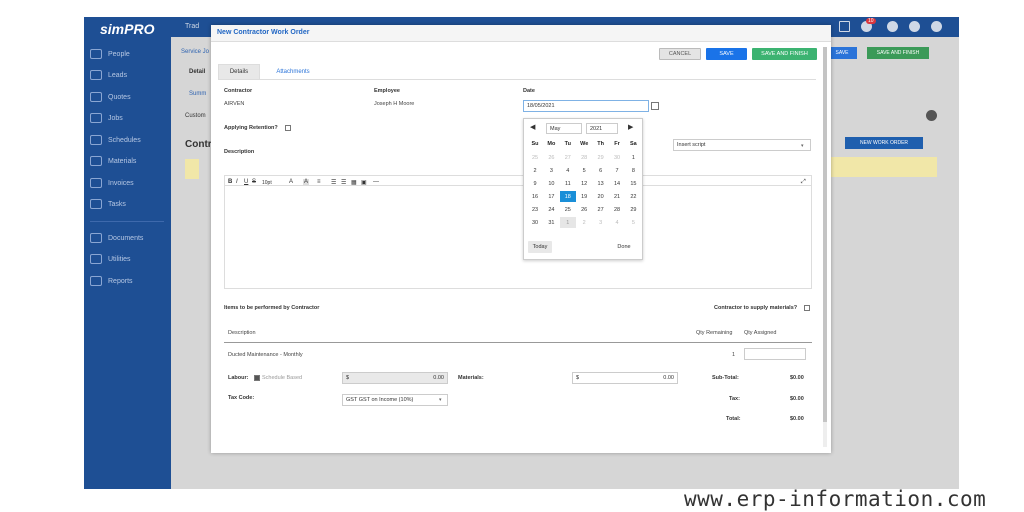 The width and height of the screenshot is (1024, 512). Describe the element at coordinates (246, 182) in the screenshot. I see `underline-icon: U` at that location.